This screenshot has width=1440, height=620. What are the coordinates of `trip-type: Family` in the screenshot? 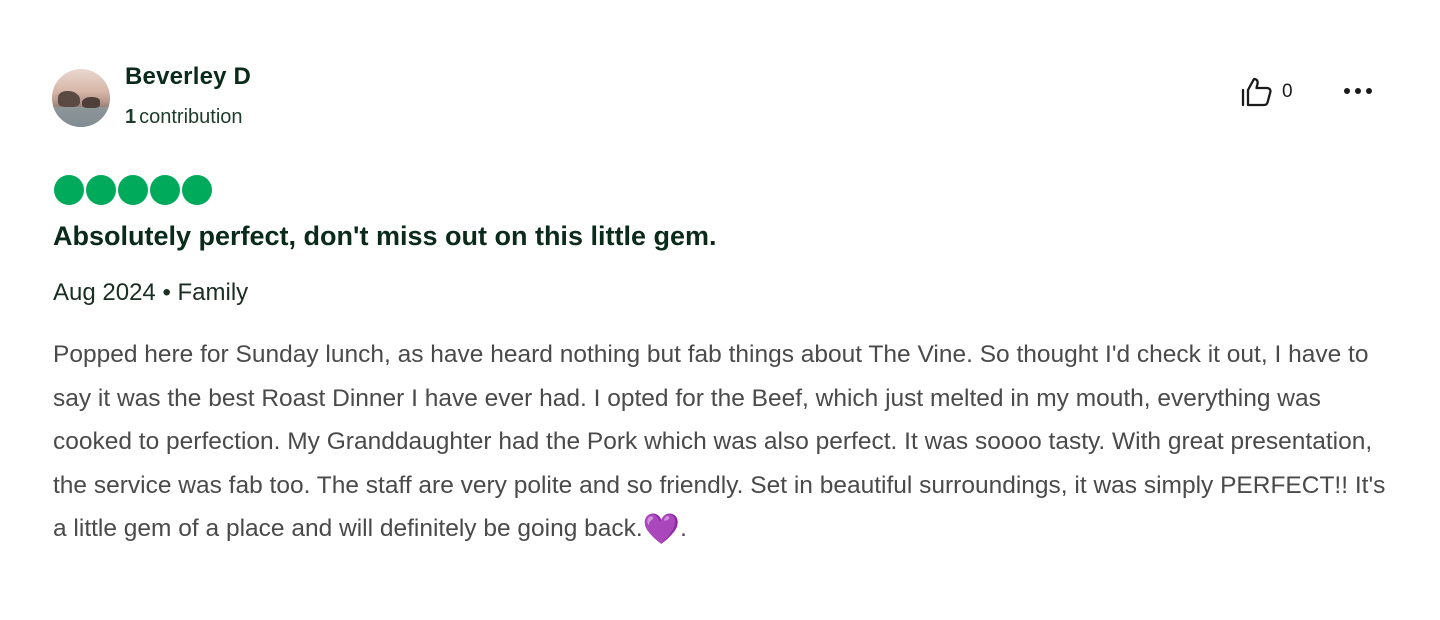 It's located at (213, 292).